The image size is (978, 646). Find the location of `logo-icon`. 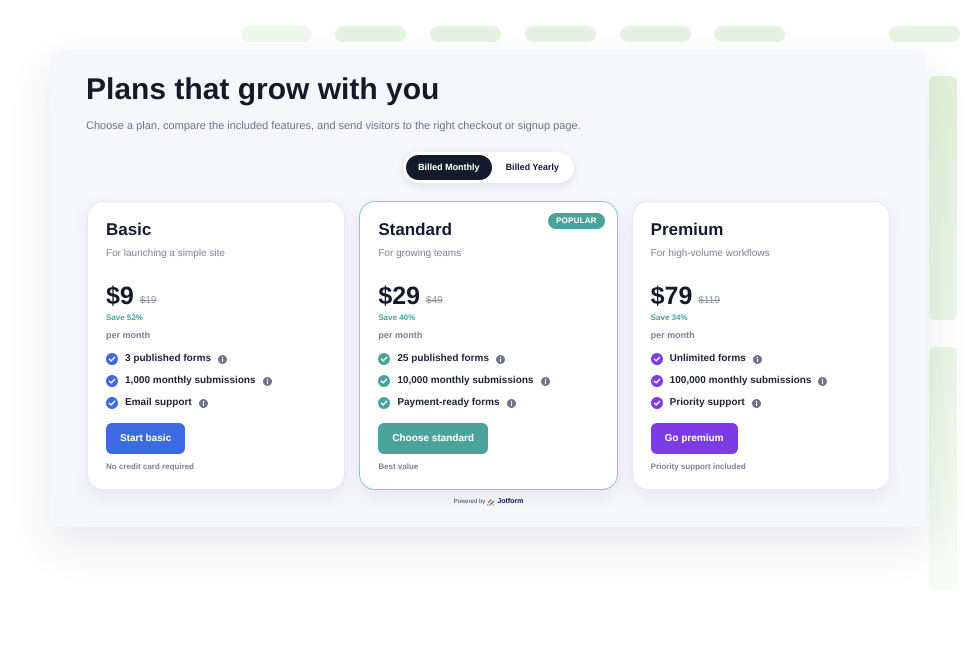

logo-icon is located at coordinates (491, 502).